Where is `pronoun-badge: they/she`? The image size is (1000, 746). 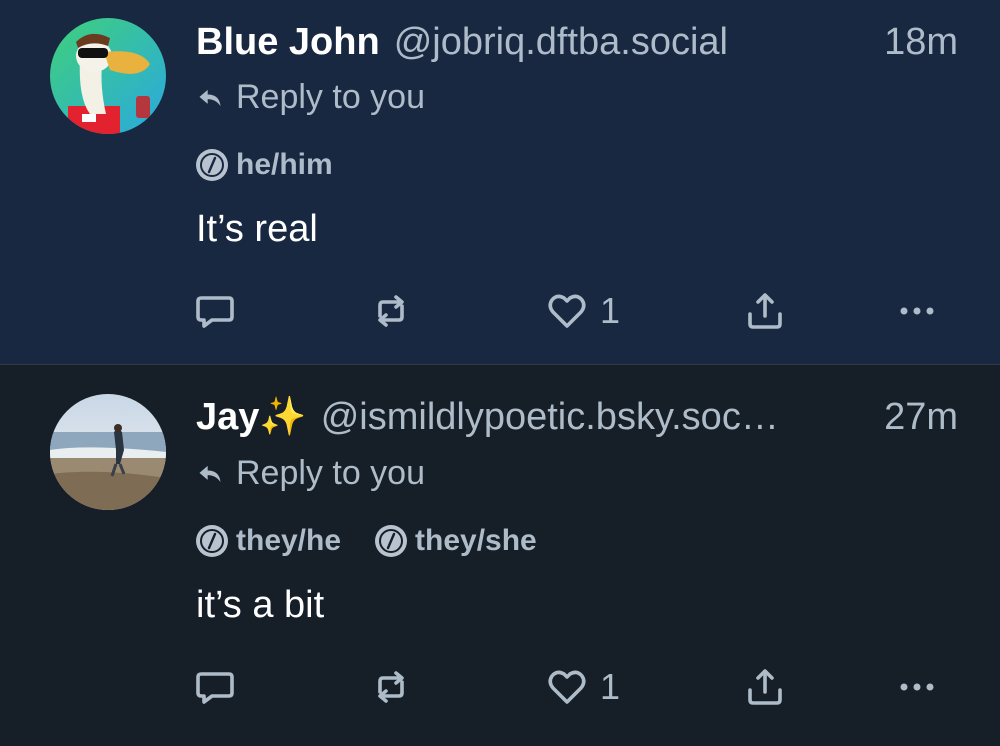 pronoun-badge: they/she is located at coordinates (456, 541).